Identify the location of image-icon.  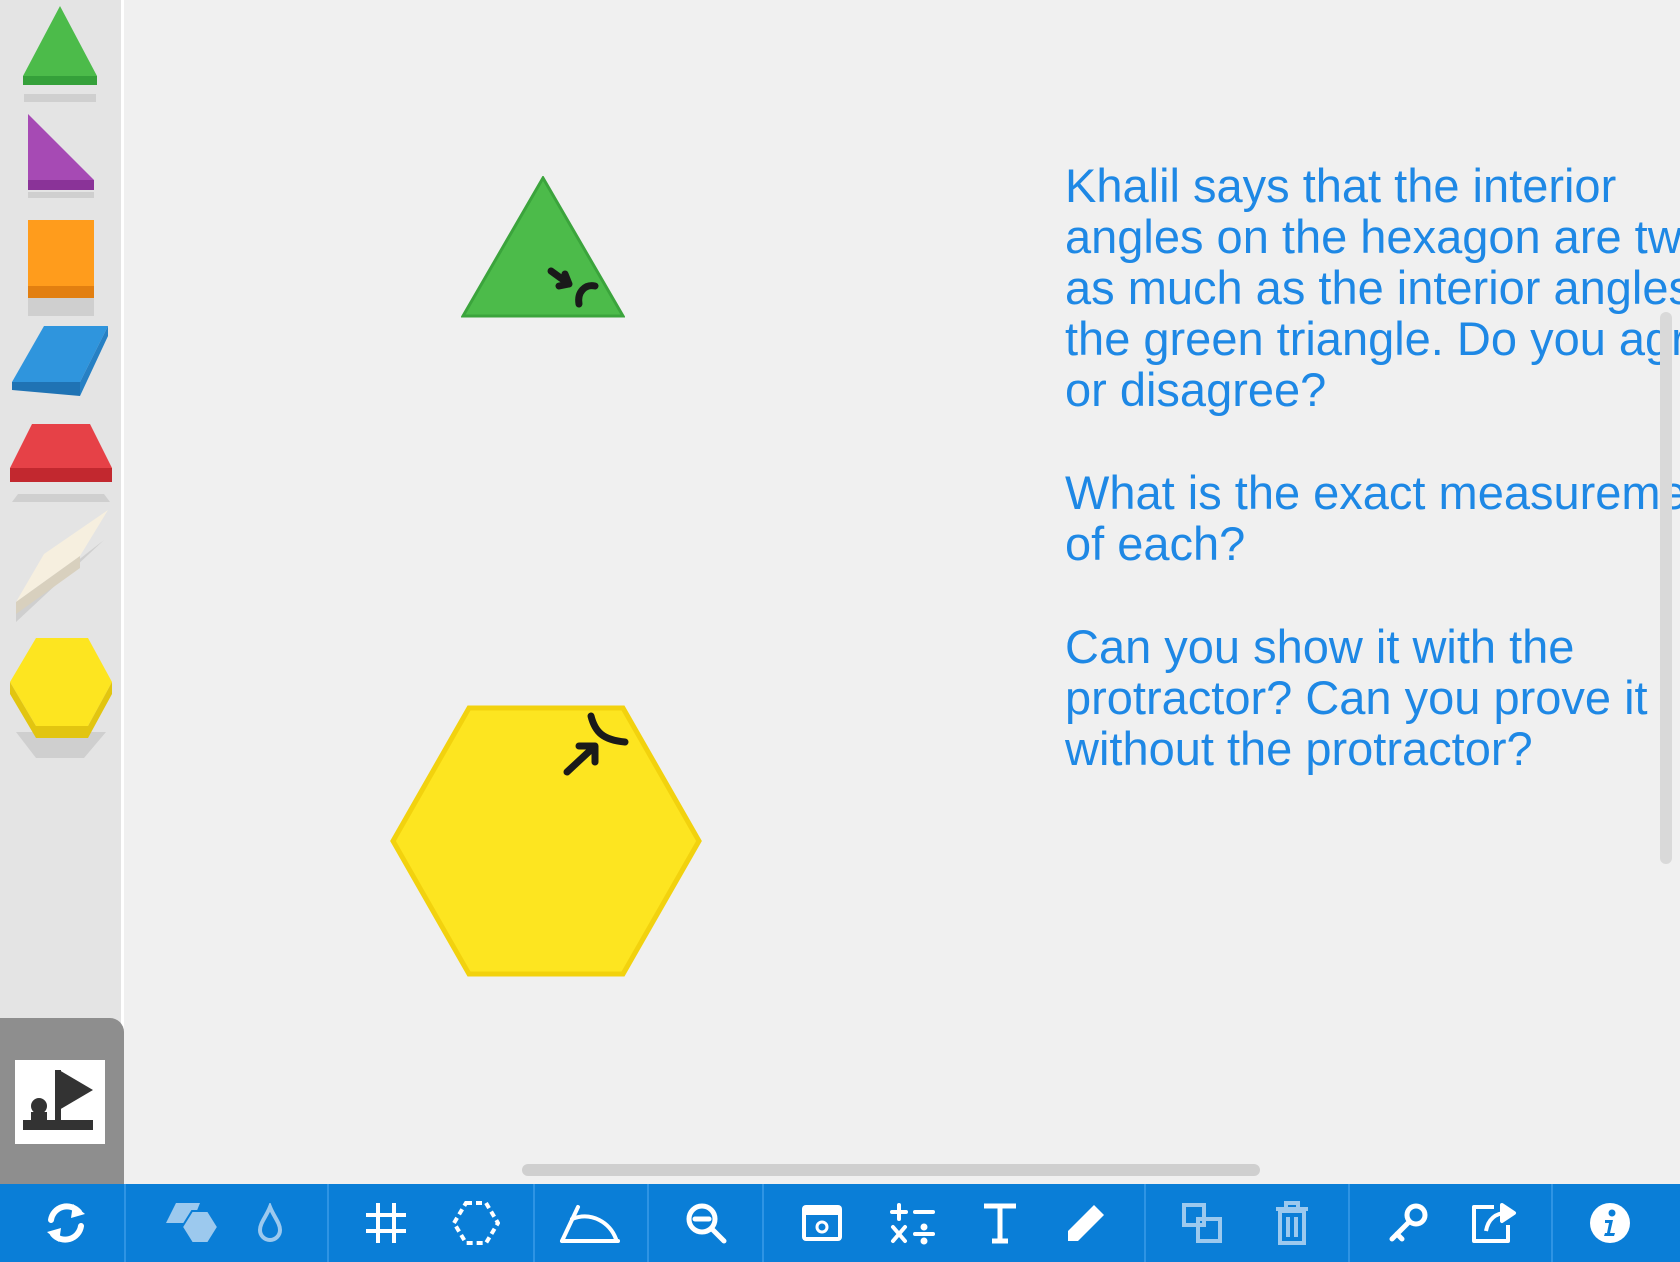
(822, 1223).